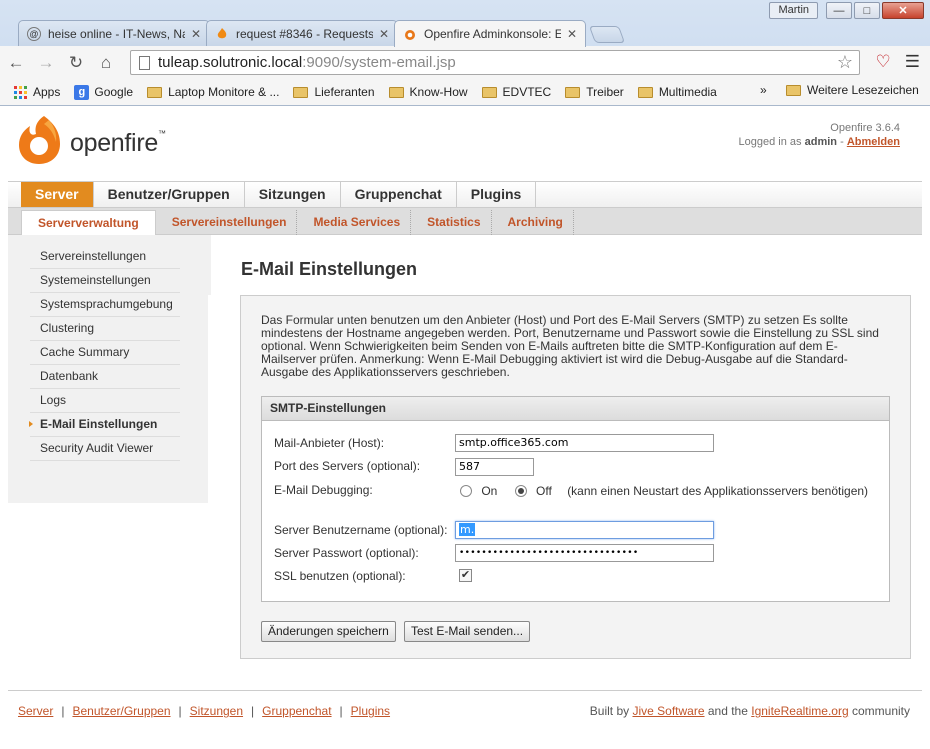 This screenshot has height=749, width=930. I want to click on bookmark-folder: Know-How, so click(428, 92).